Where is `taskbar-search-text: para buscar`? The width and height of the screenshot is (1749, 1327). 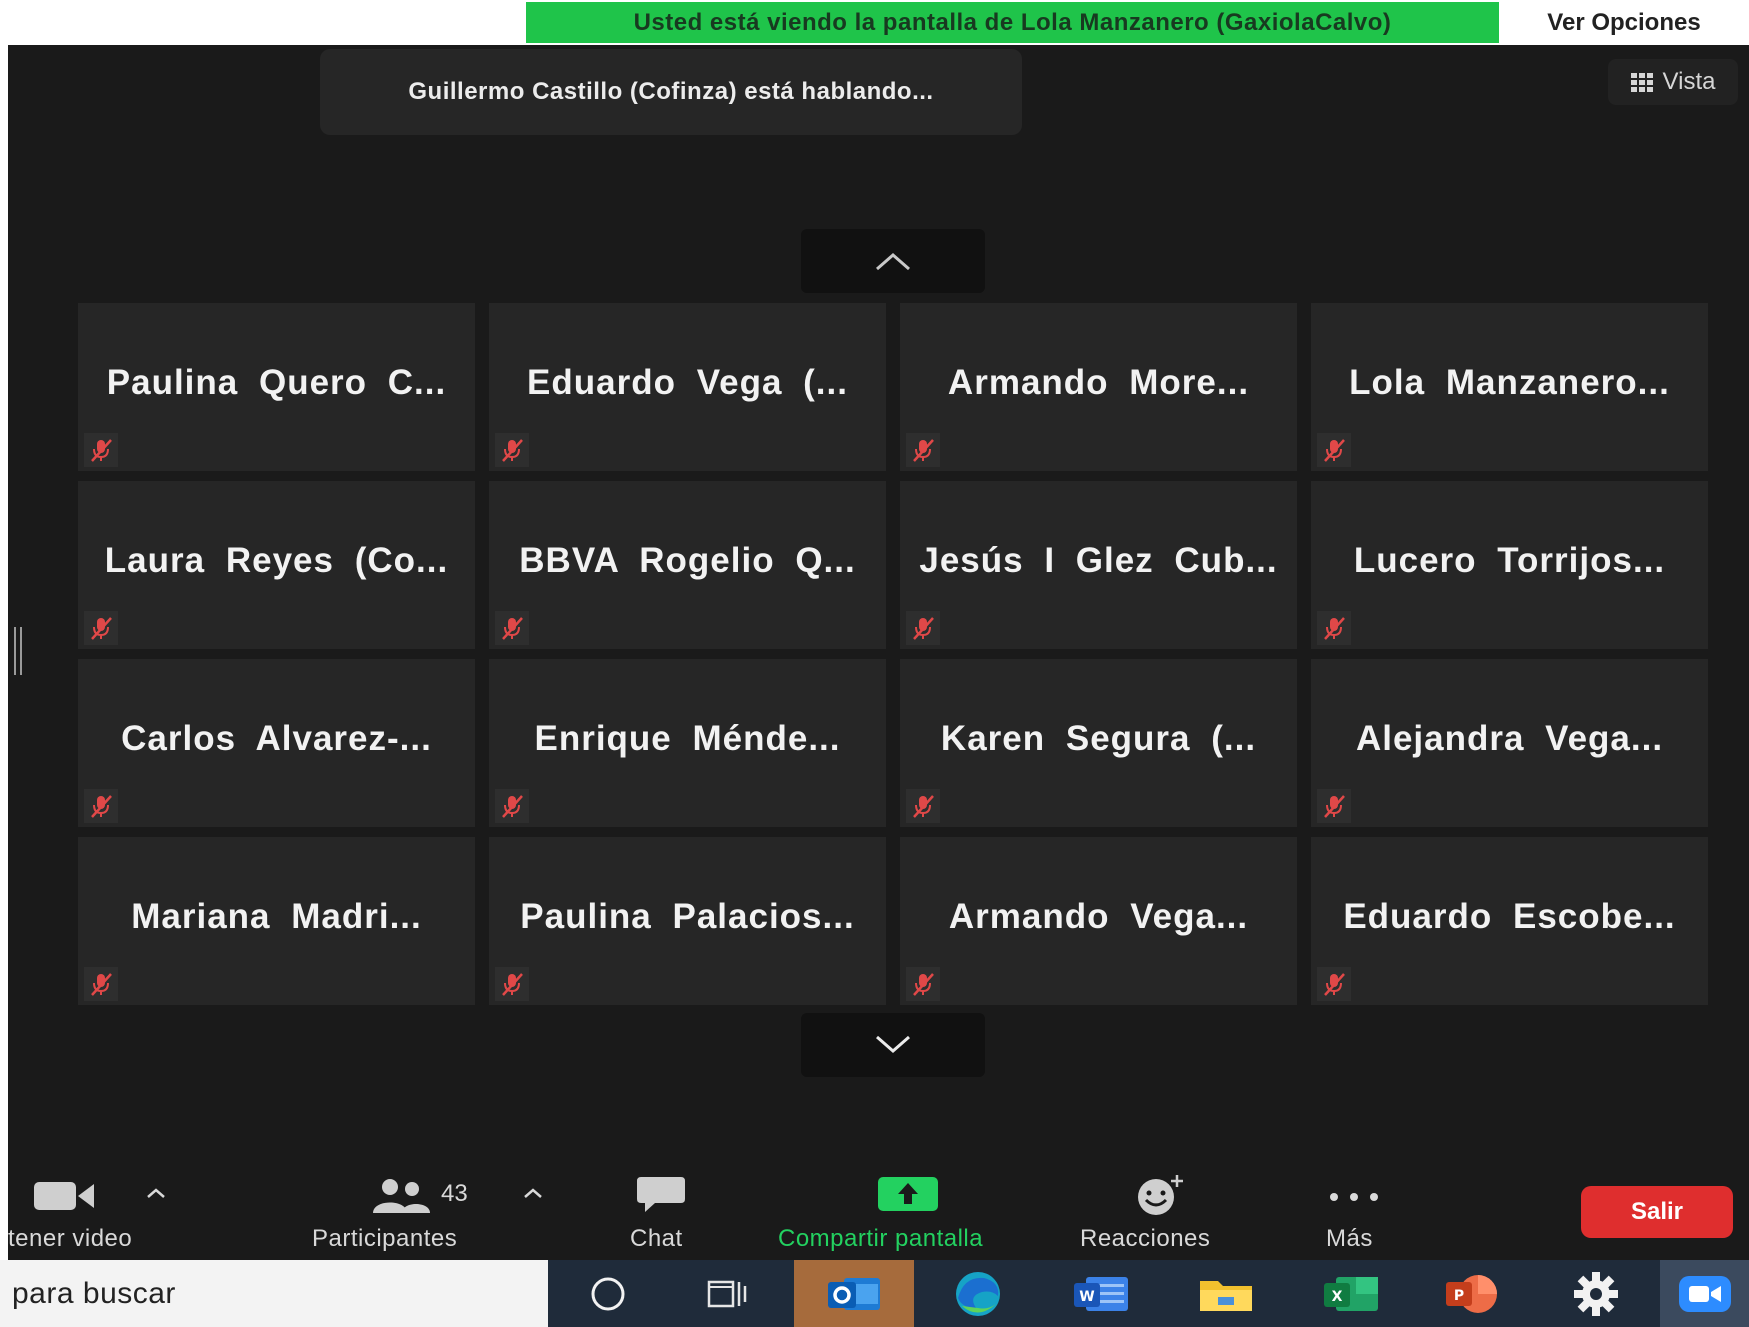
taskbar-search-text: para buscar is located at coordinates (94, 1293).